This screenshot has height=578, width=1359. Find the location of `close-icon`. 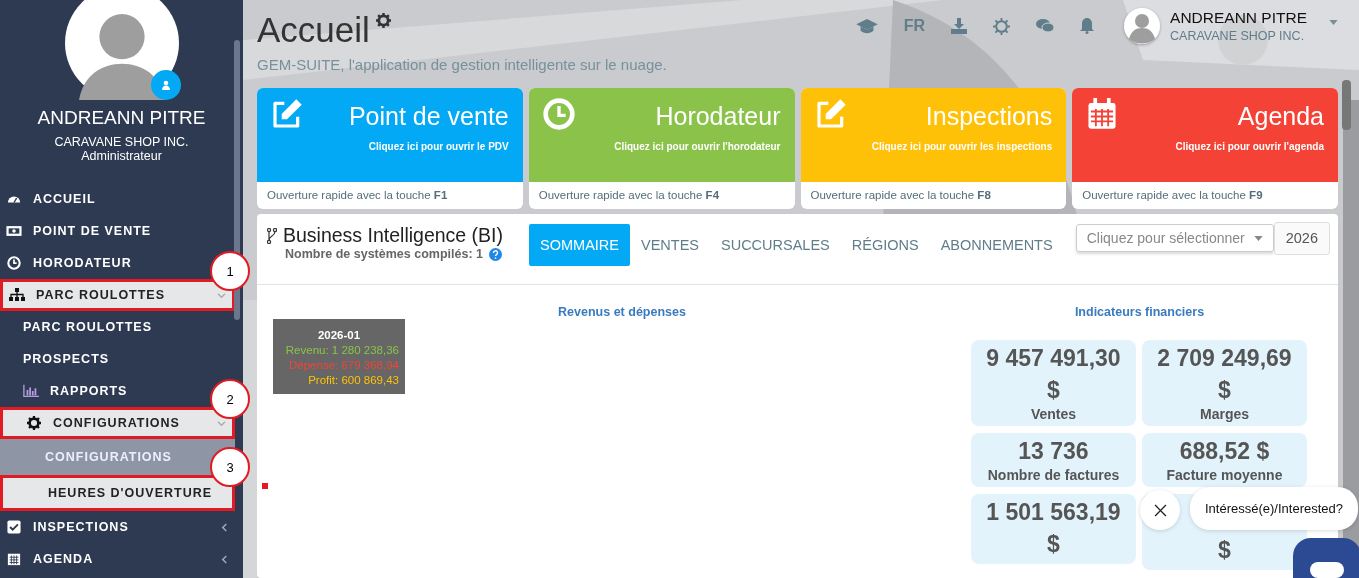

close-icon is located at coordinates (1160, 510).